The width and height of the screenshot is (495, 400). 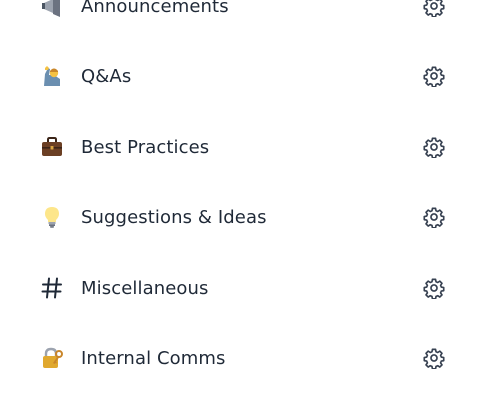 What do you see at coordinates (247, 358) in the screenshot?
I see `channel-row-internal-comms: Internal Comms` at bounding box center [247, 358].